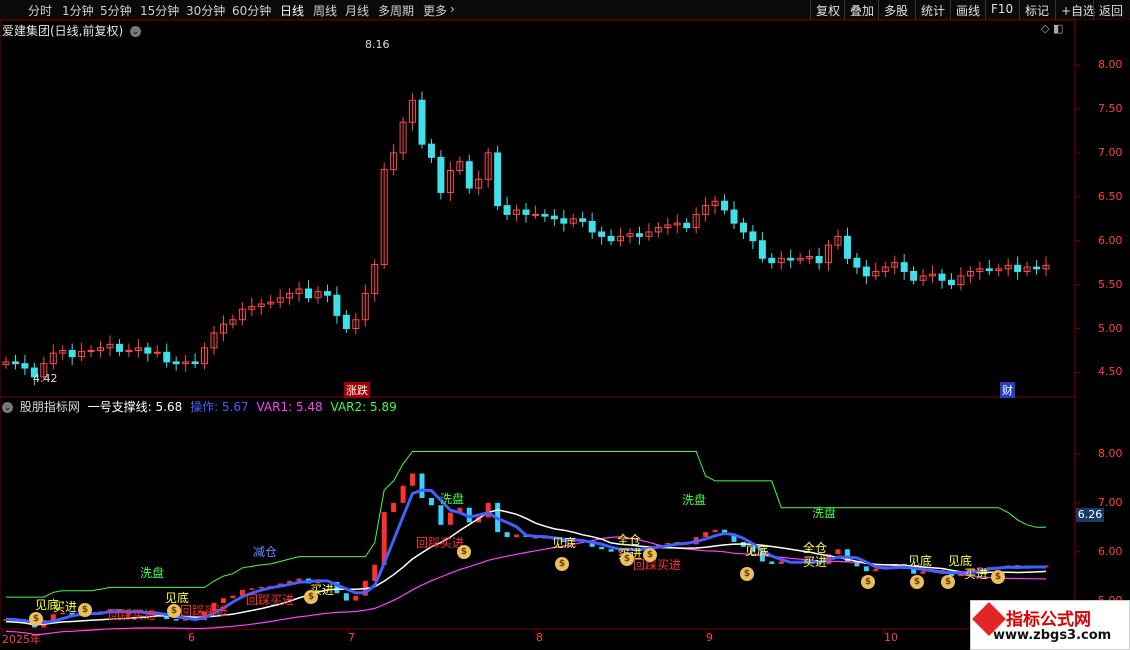 The width and height of the screenshot is (1130, 650). What do you see at coordinates (1007, 390) in the screenshot?
I see `finance-tag: 财` at bounding box center [1007, 390].